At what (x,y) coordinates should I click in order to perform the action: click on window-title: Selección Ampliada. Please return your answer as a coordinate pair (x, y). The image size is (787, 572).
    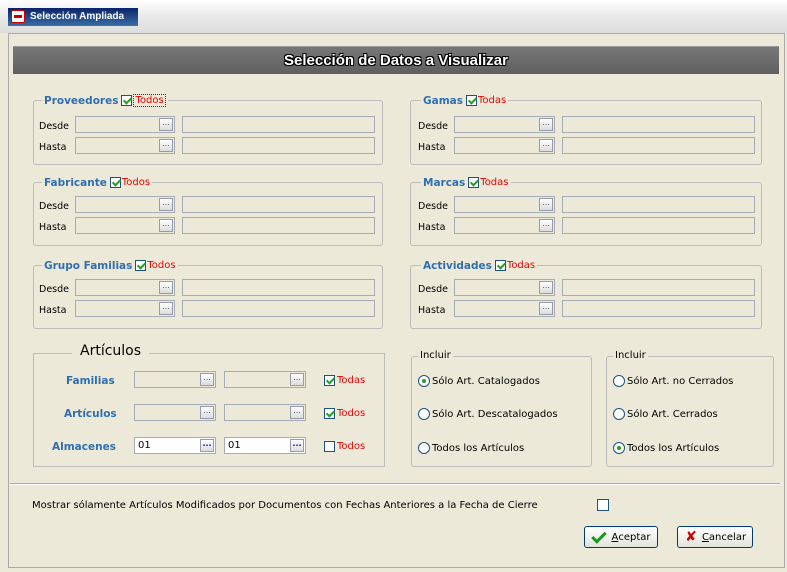
    Looking at the image, I should click on (77, 16).